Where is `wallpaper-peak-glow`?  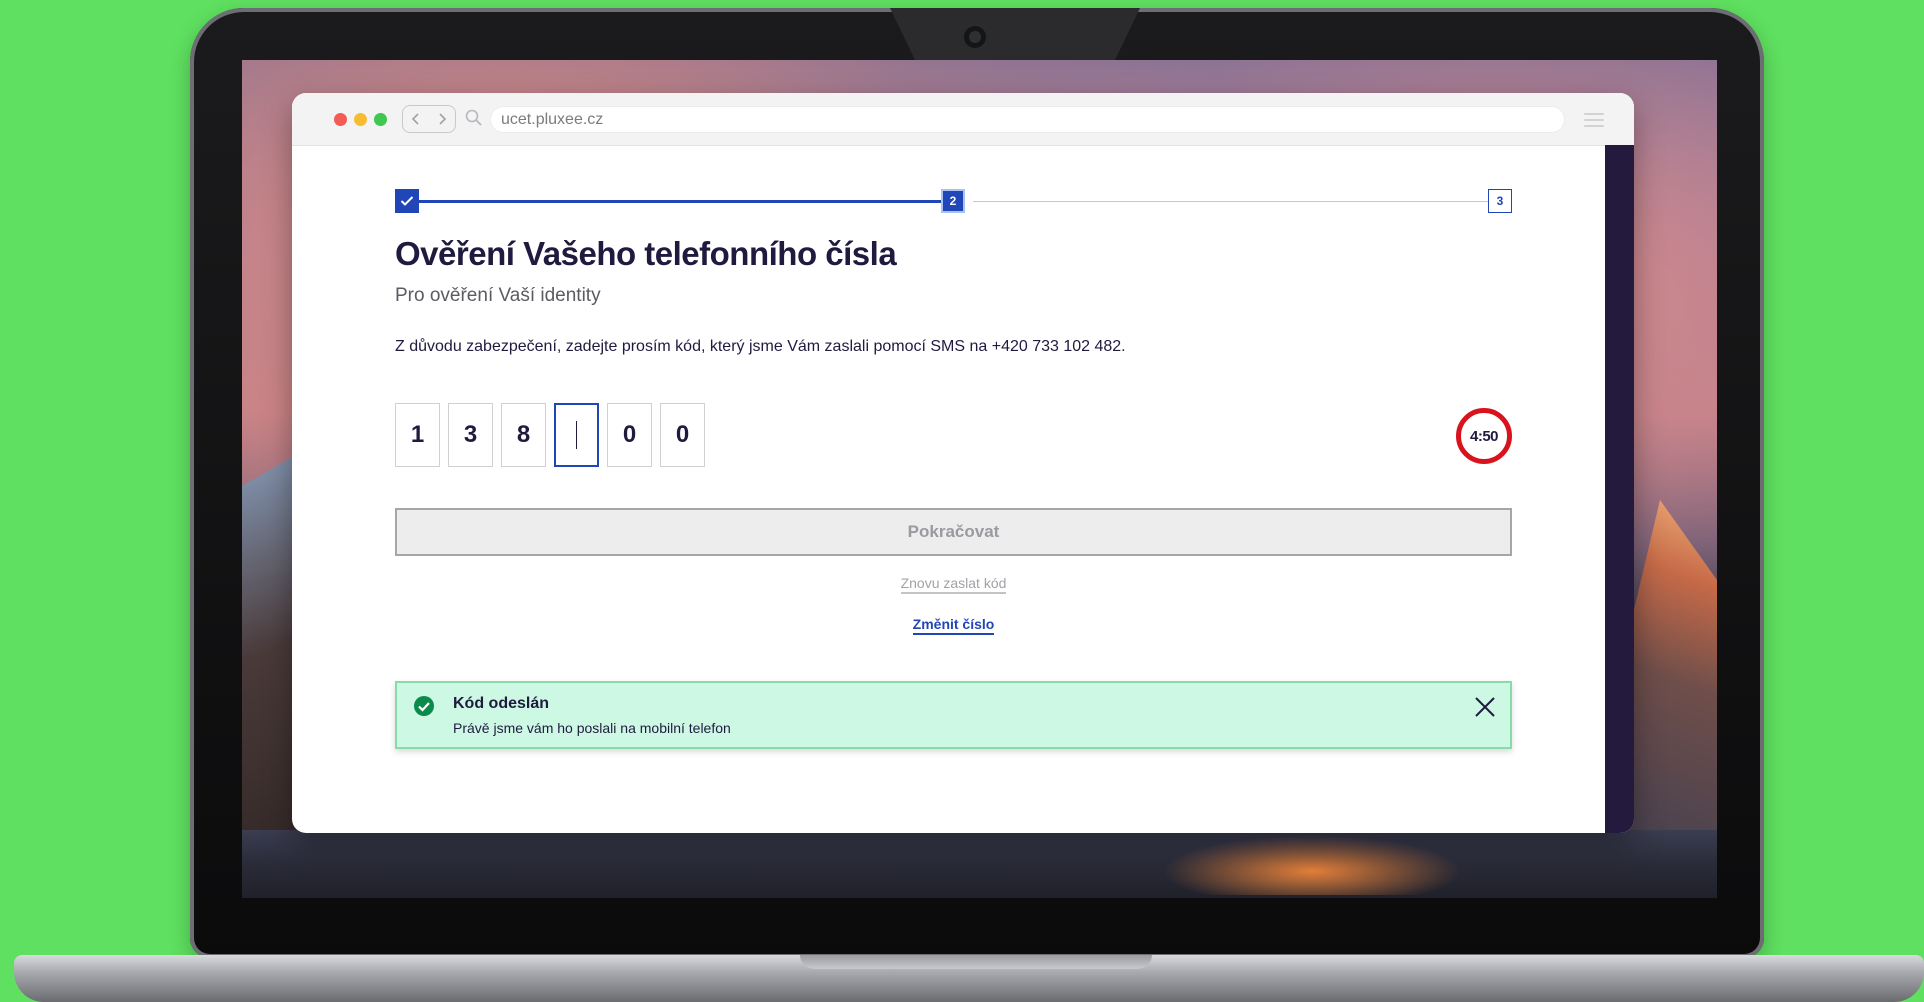
wallpaper-peak-glow is located at coordinates (1312, 865).